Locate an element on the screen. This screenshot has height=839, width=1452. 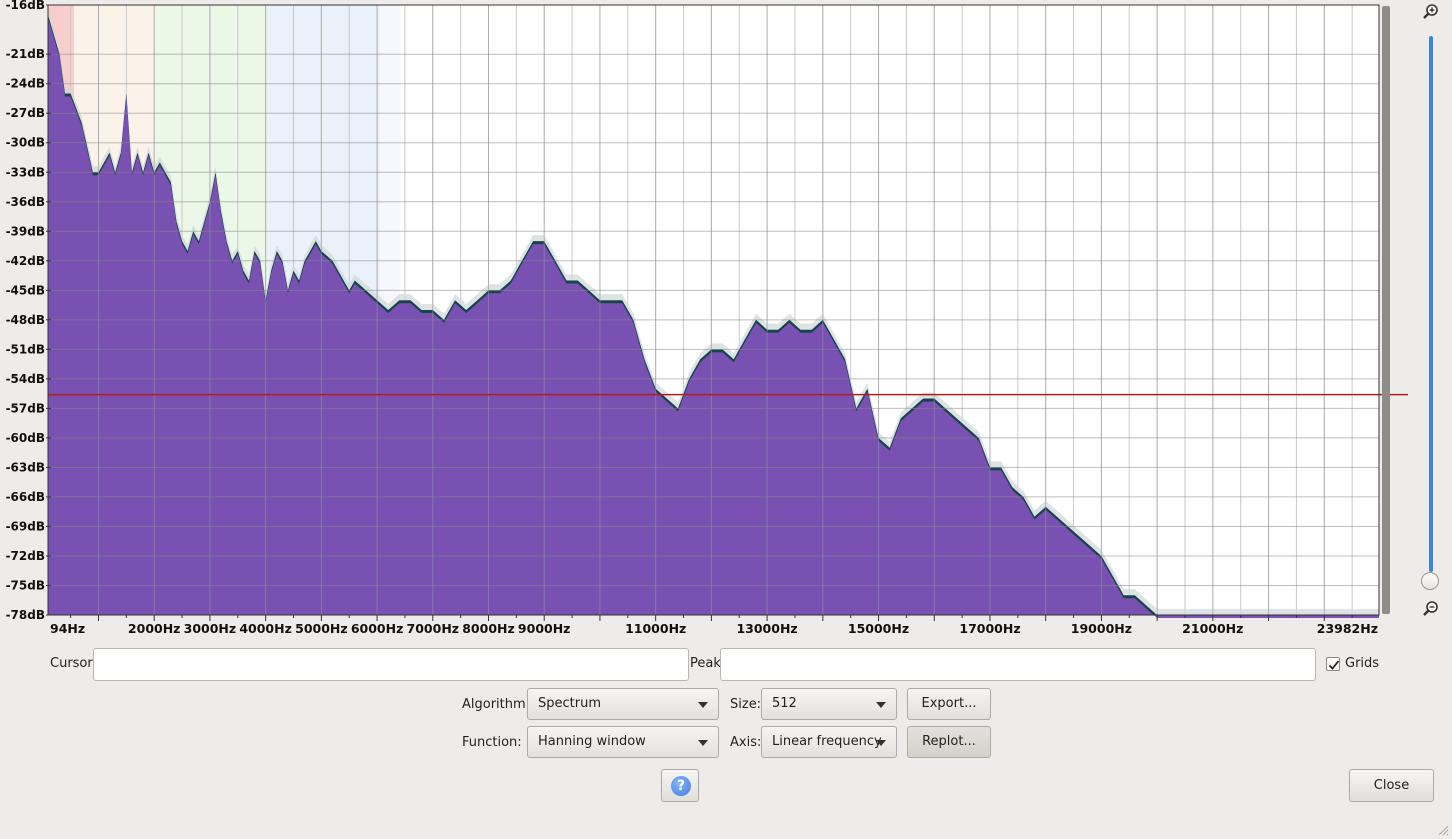
x-tick-label: 11000Hz is located at coordinates (655, 628).